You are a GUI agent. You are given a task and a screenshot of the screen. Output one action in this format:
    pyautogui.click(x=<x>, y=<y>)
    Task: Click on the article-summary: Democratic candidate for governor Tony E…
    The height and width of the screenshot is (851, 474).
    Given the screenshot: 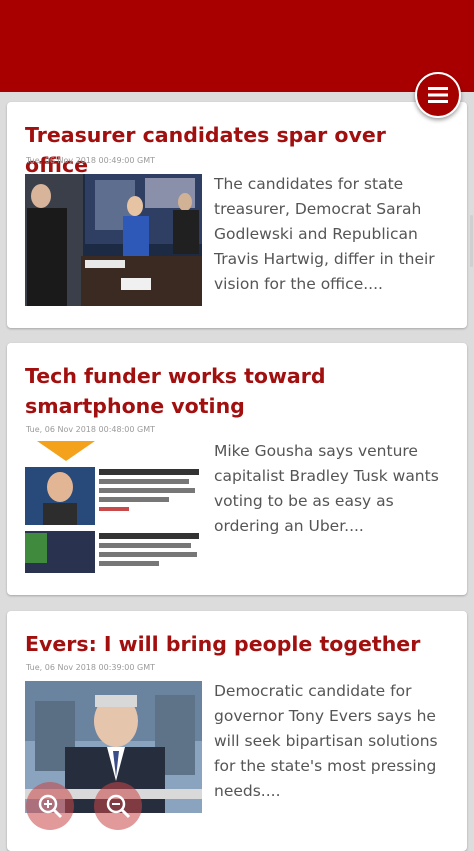 What is the action you would take?
    pyautogui.click(x=326, y=741)
    